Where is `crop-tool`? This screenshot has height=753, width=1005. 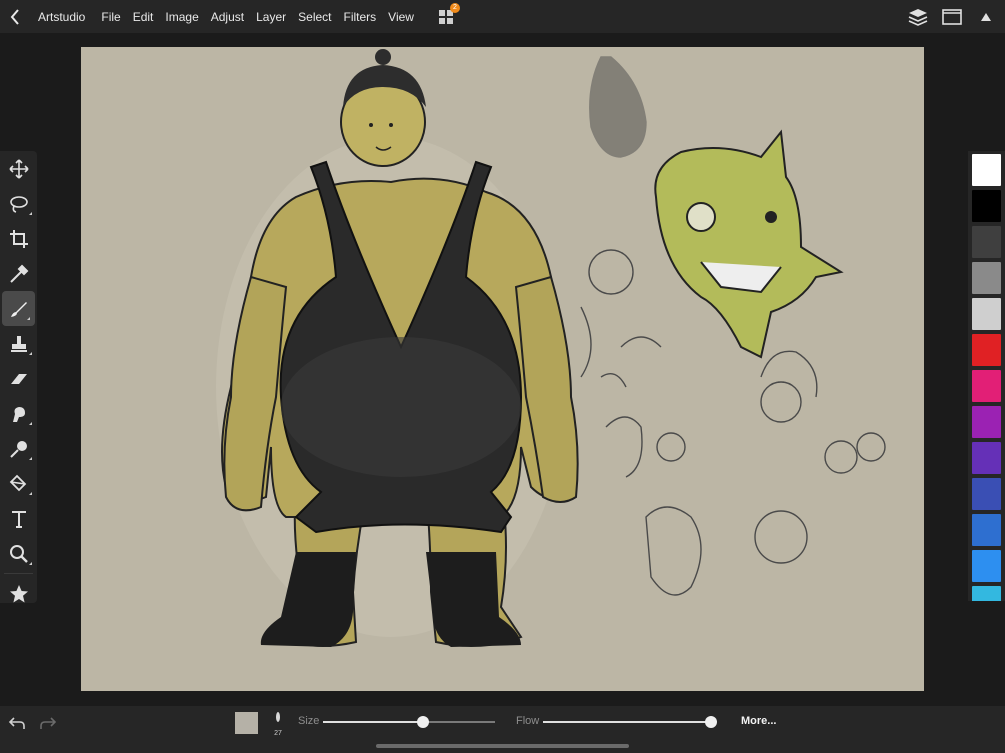 crop-tool is located at coordinates (18, 238).